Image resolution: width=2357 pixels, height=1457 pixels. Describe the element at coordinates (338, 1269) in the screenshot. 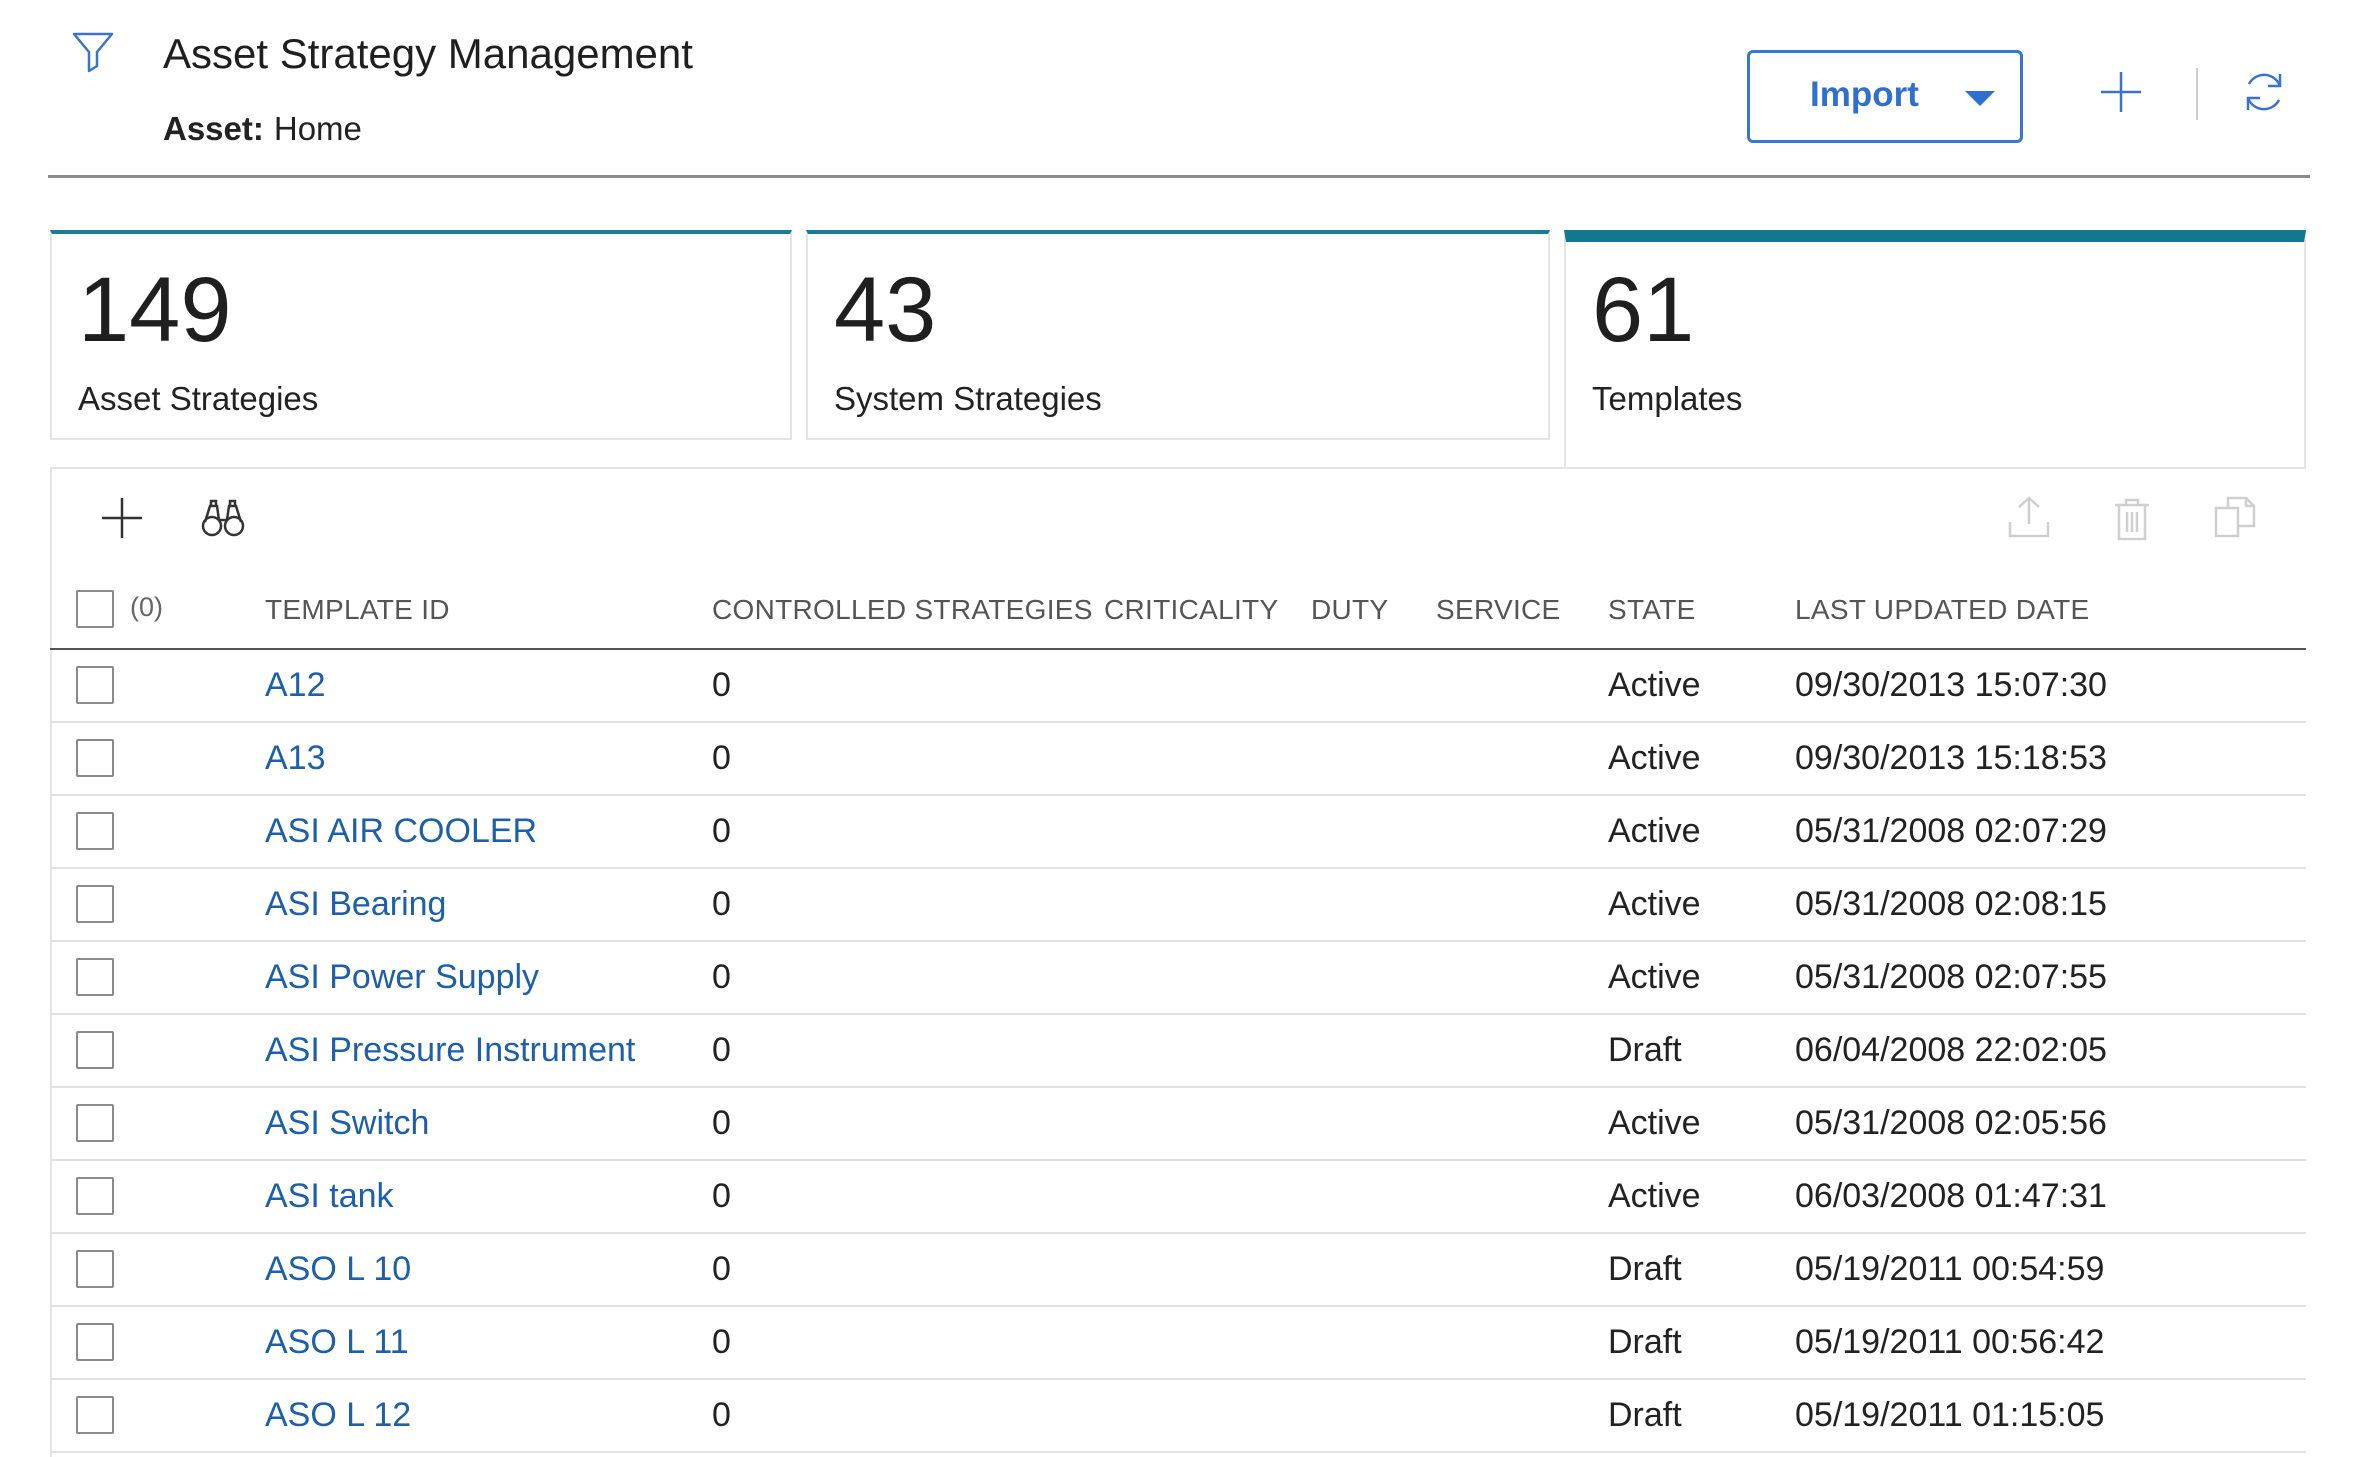

I see `template-id-link: ASO L 10` at that location.